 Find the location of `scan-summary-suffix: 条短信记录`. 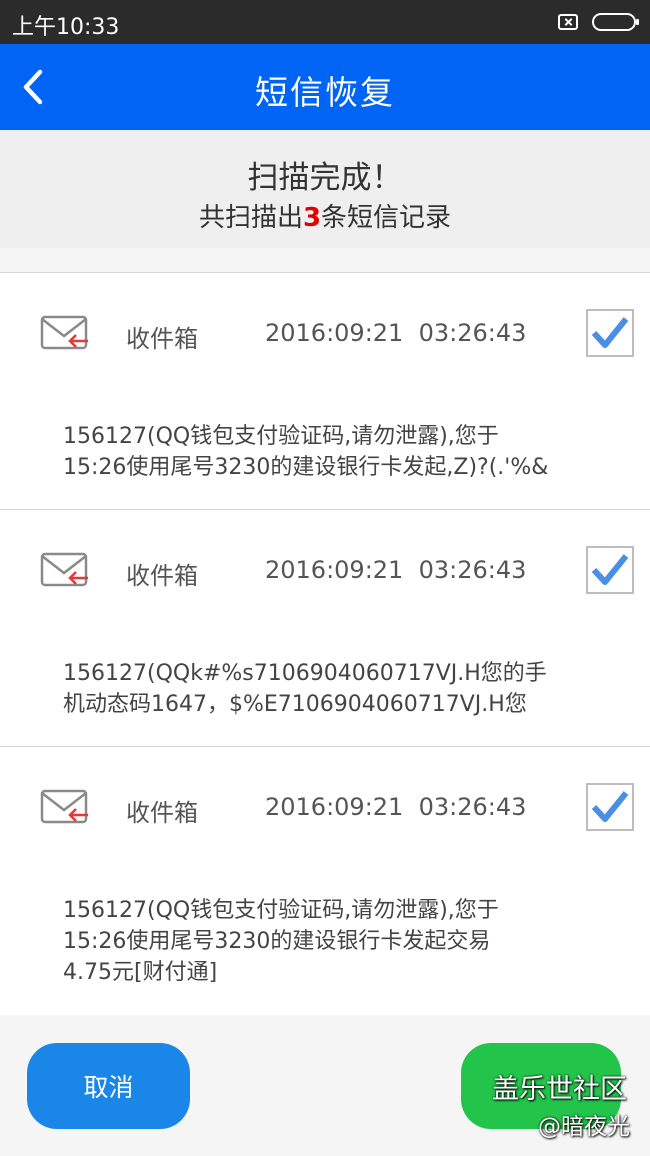

scan-summary-suffix: 条短信记录 is located at coordinates (386, 218).